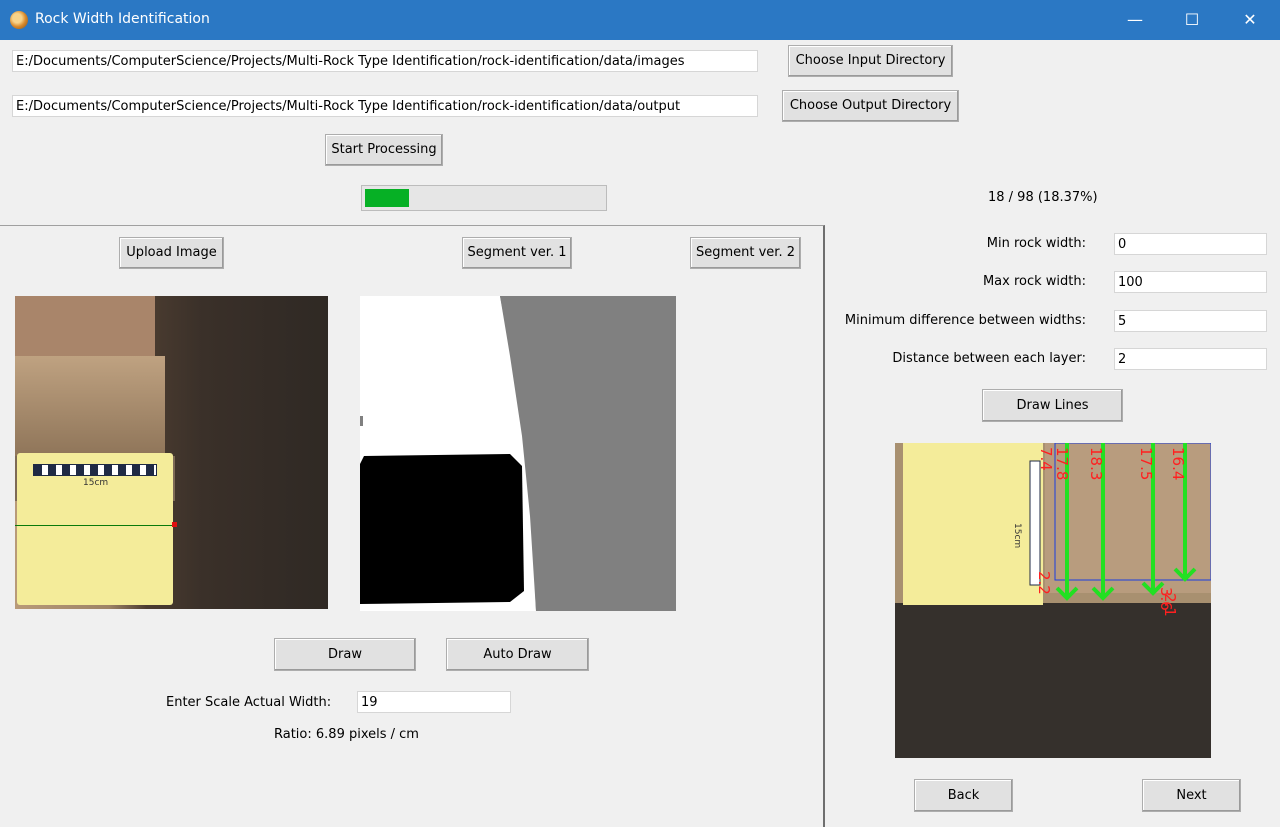 This screenshot has width=1280, height=827. Describe the element at coordinates (96, 483) in the screenshot. I see `scale-card-text: 15cm` at that location.